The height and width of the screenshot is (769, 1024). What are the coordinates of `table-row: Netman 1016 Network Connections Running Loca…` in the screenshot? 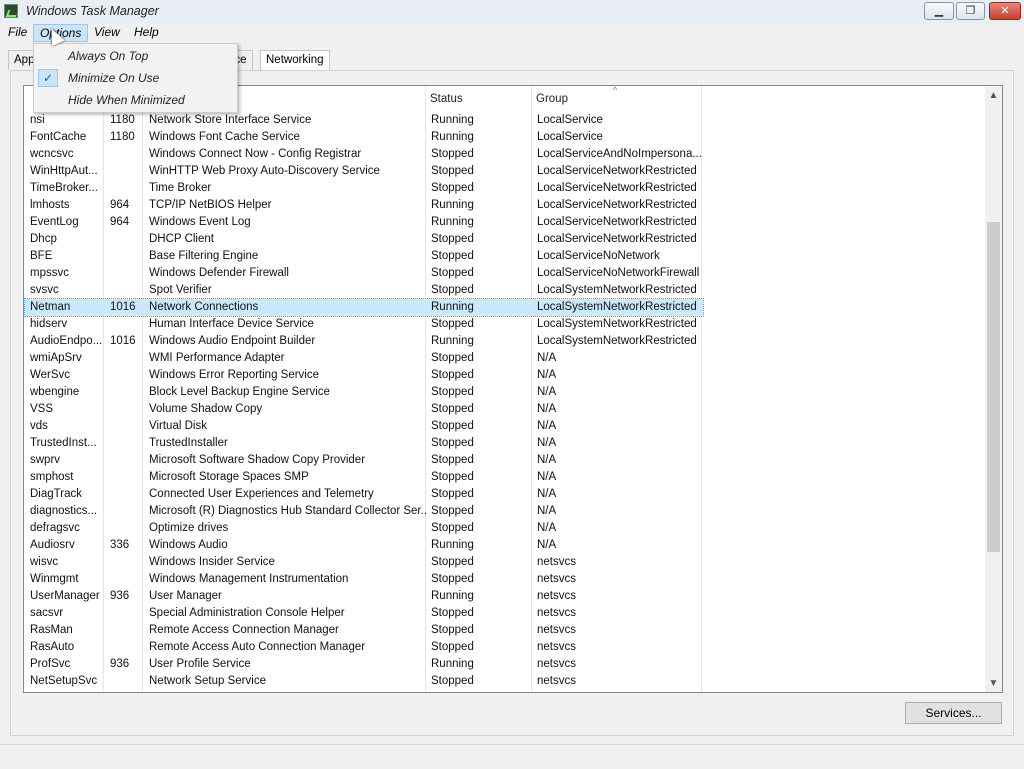 It's located at (364, 307).